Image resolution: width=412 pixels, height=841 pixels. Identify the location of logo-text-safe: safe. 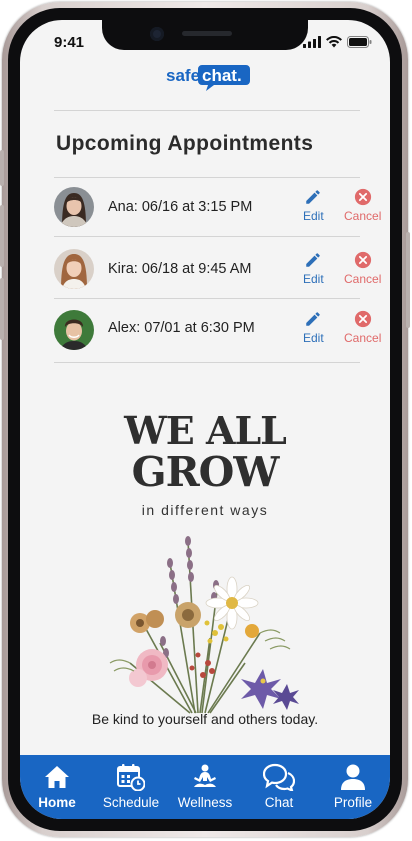
(183, 75).